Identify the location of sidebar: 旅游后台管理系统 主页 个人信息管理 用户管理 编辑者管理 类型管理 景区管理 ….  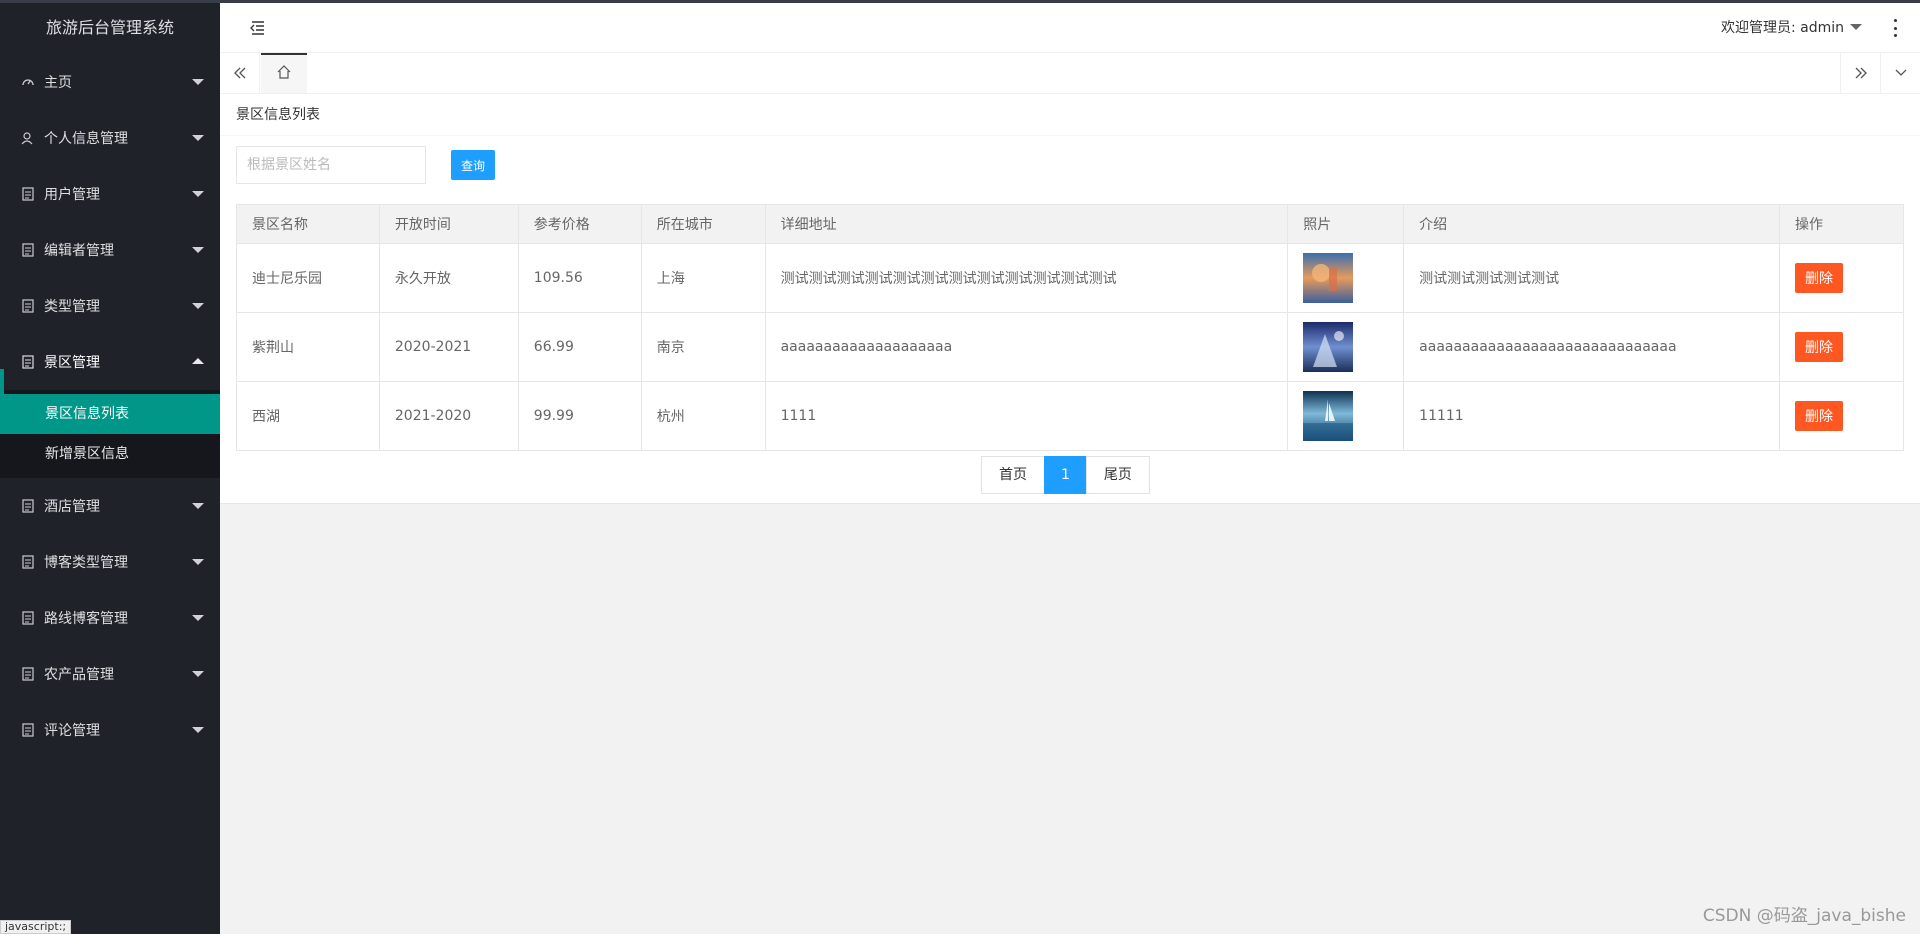
(110, 467).